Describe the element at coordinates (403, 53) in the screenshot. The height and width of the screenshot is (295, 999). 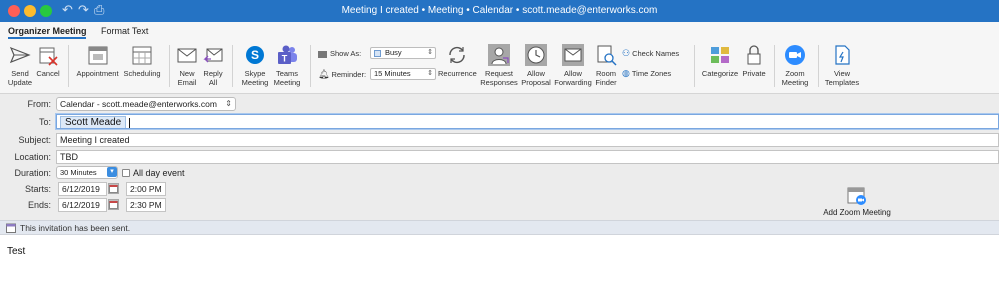
I see `show-as-select: Busy ⇕` at that location.